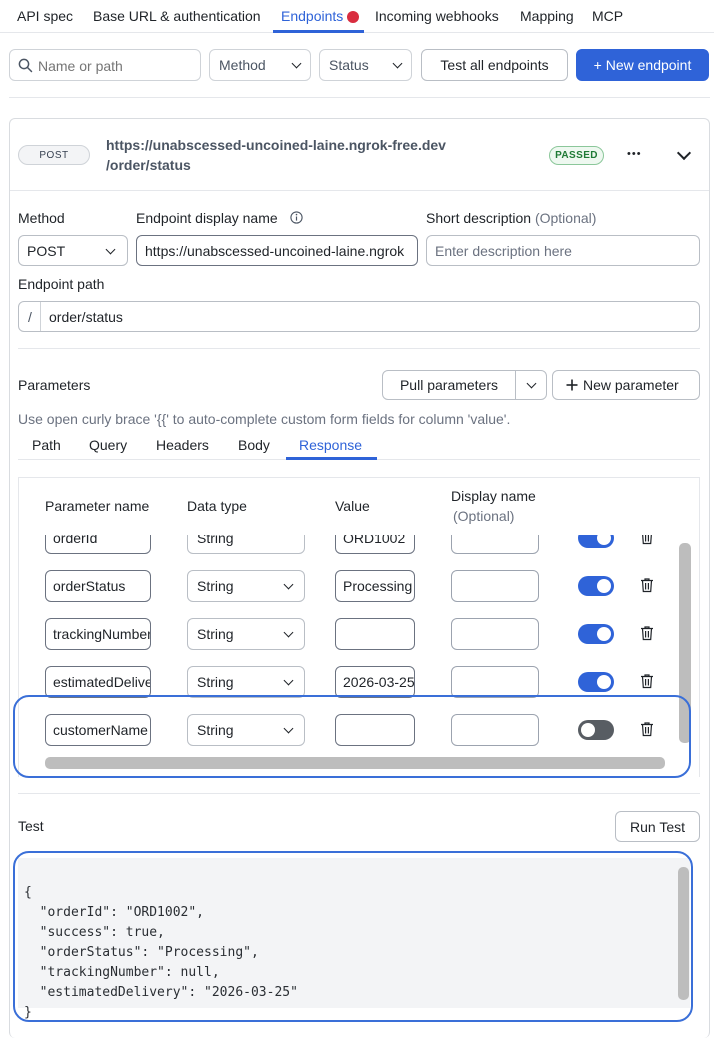 This screenshot has width=714, height=1043. Describe the element at coordinates (98, 634) in the screenshot. I see `param-name-input: trackingNumber` at that location.